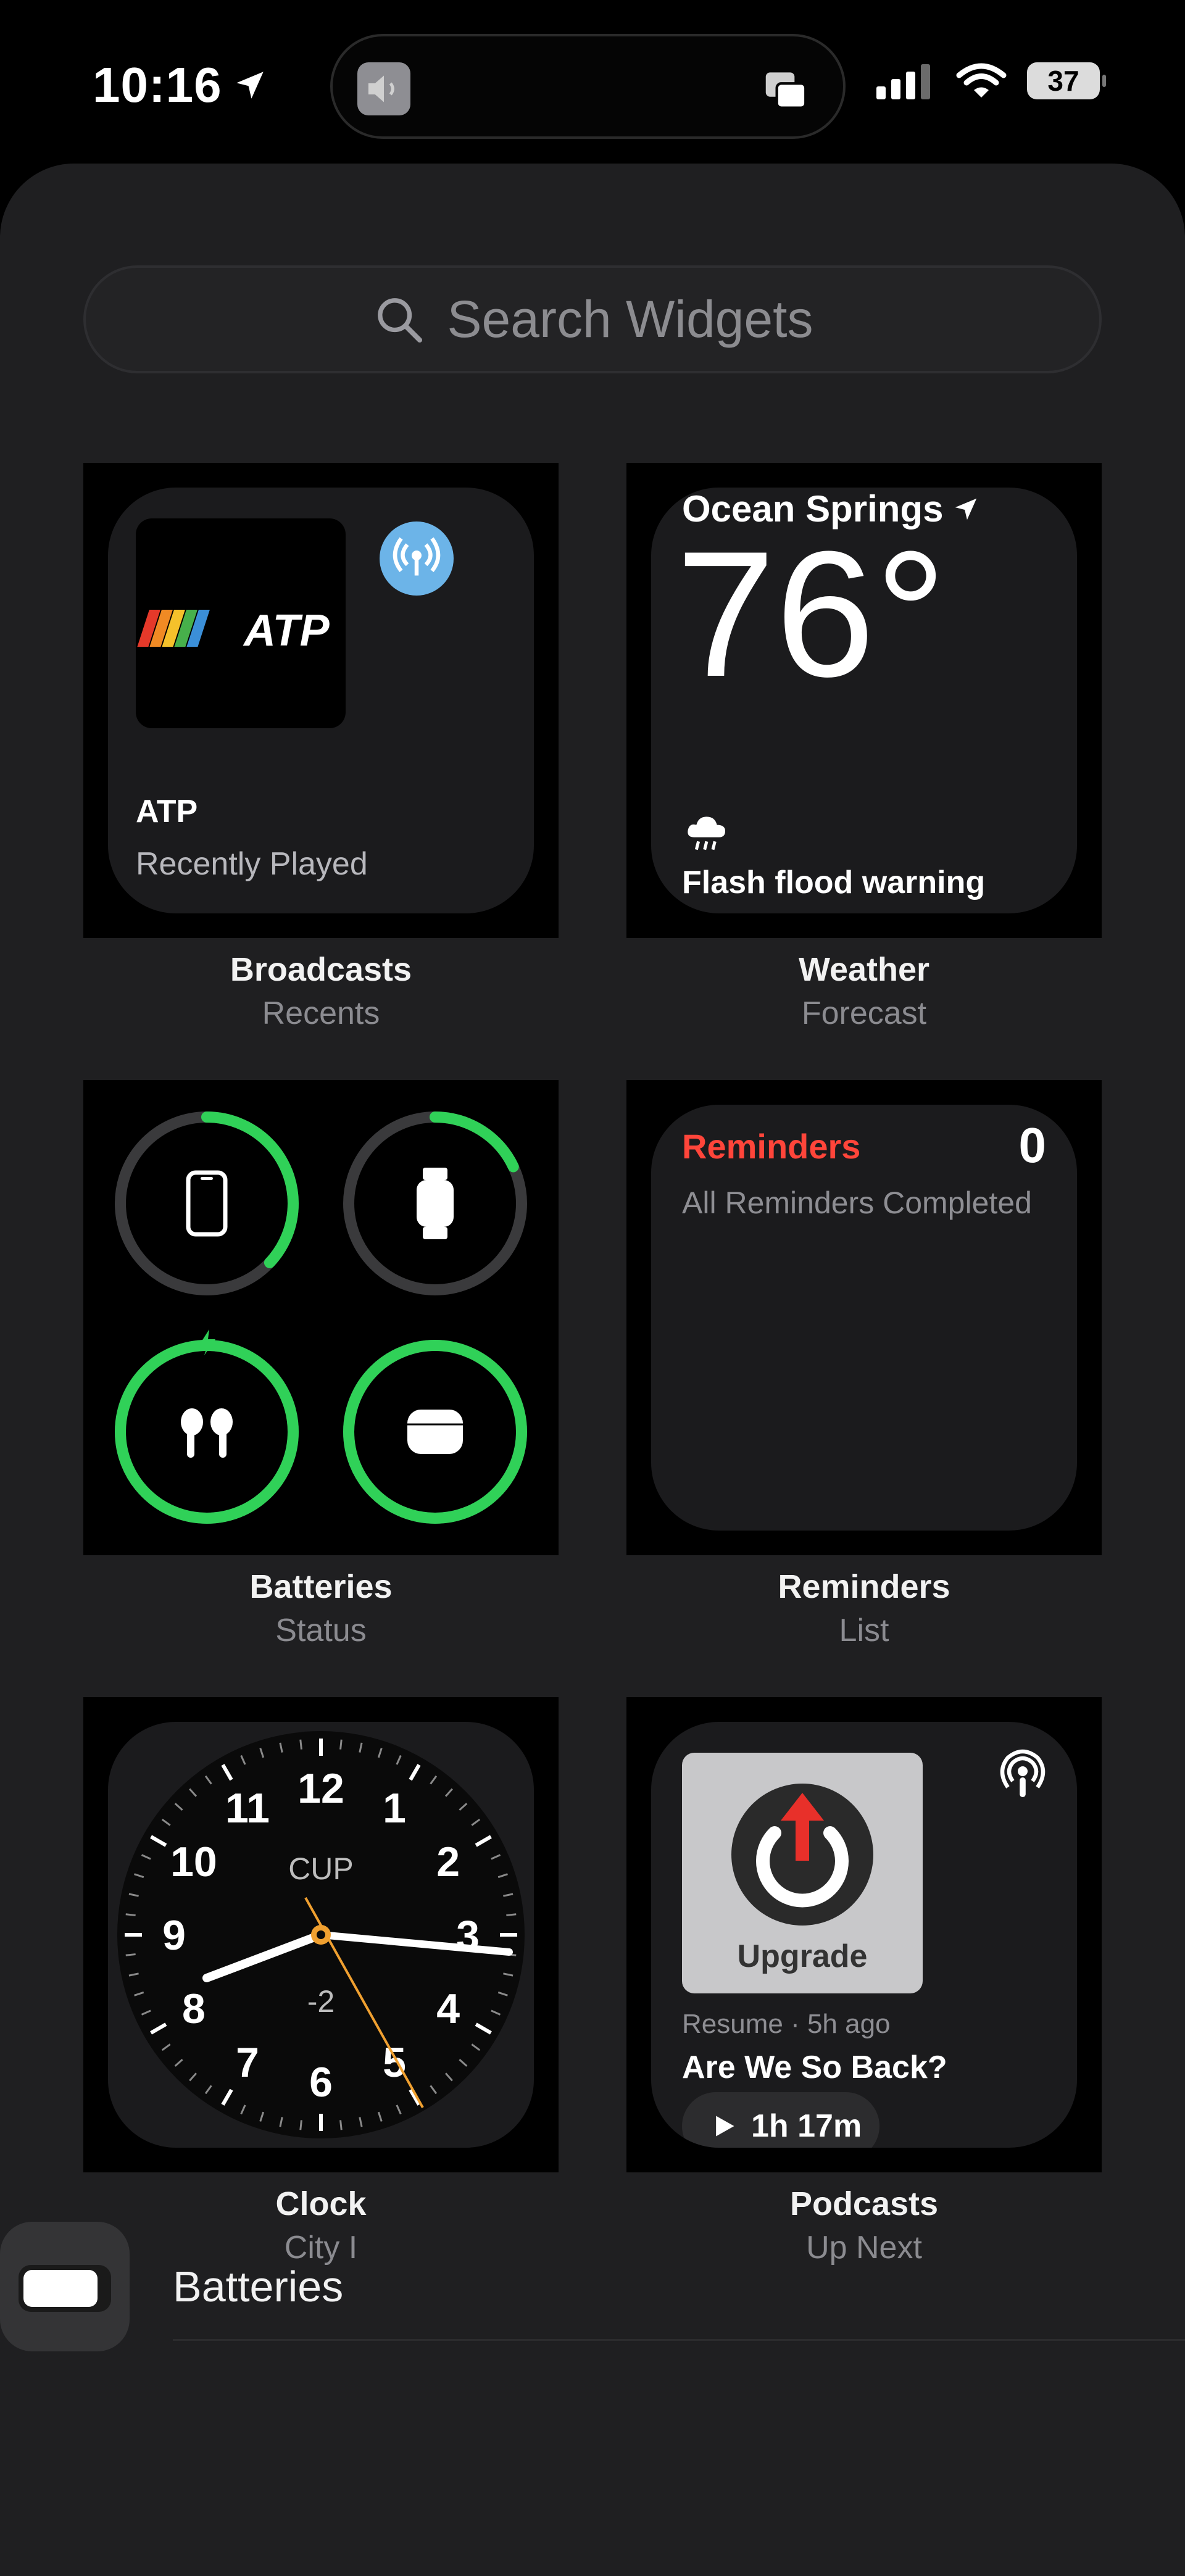 This screenshot has height=2576, width=1185. Describe the element at coordinates (679, 2340) in the screenshot. I see `divider` at that location.